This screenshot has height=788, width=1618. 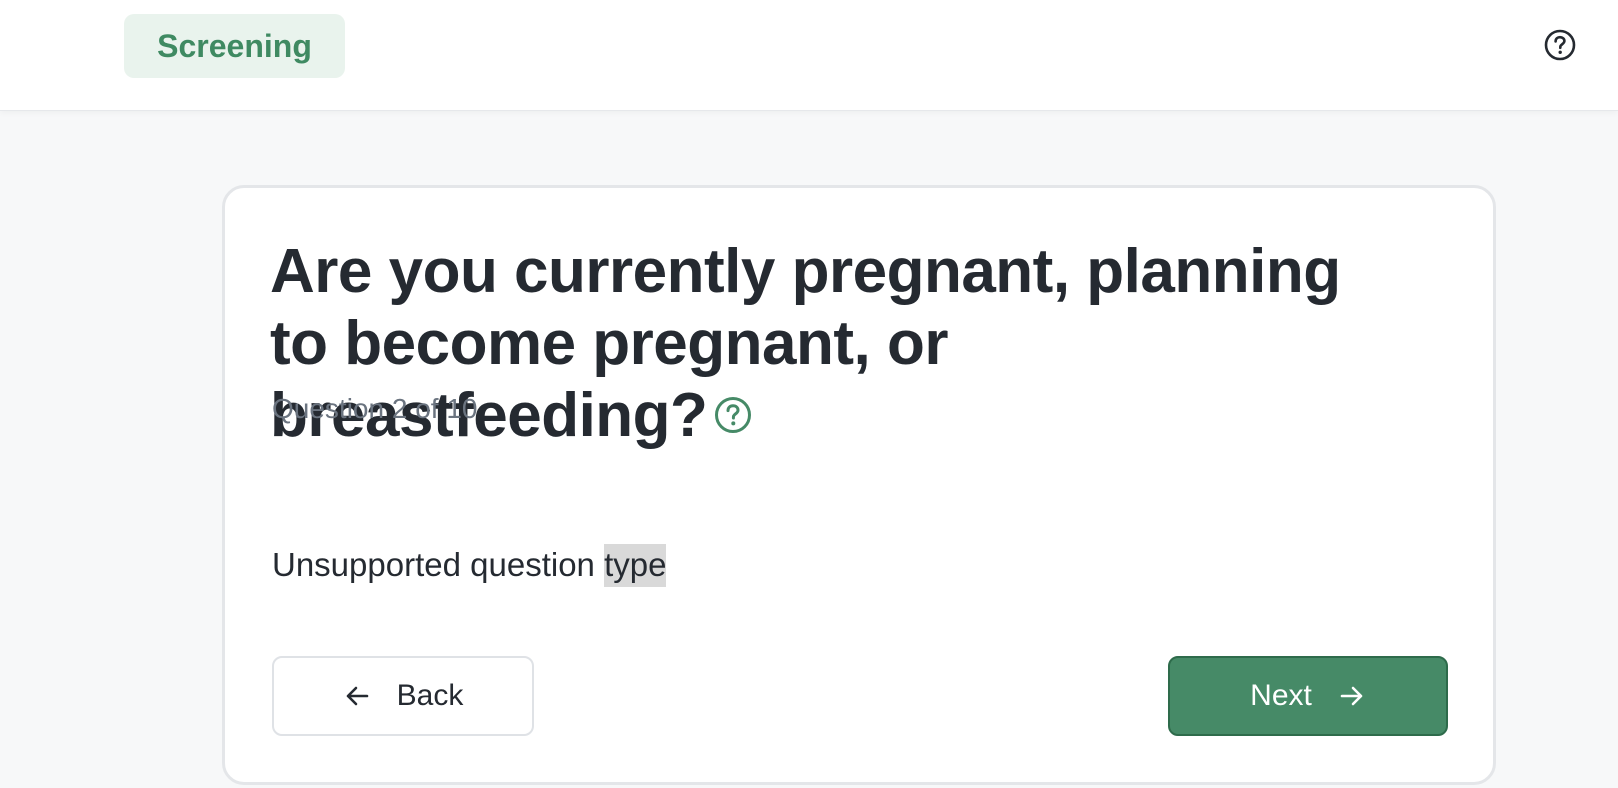 I want to click on next-button: Next, so click(x=1308, y=696).